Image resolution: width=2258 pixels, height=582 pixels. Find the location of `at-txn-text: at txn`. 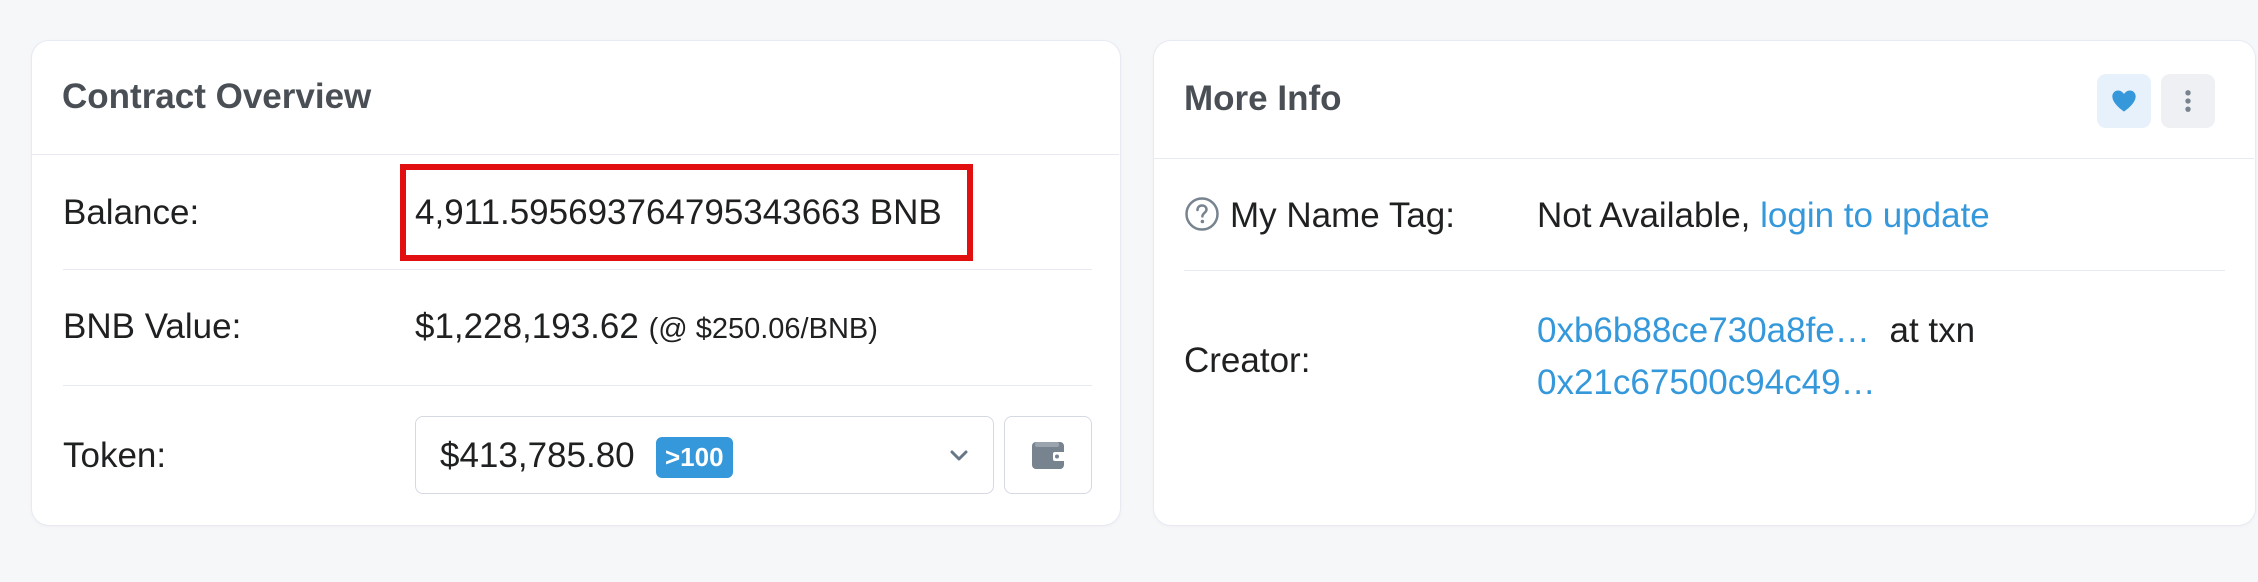

at-txn-text: at txn is located at coordinates (1932, 330).